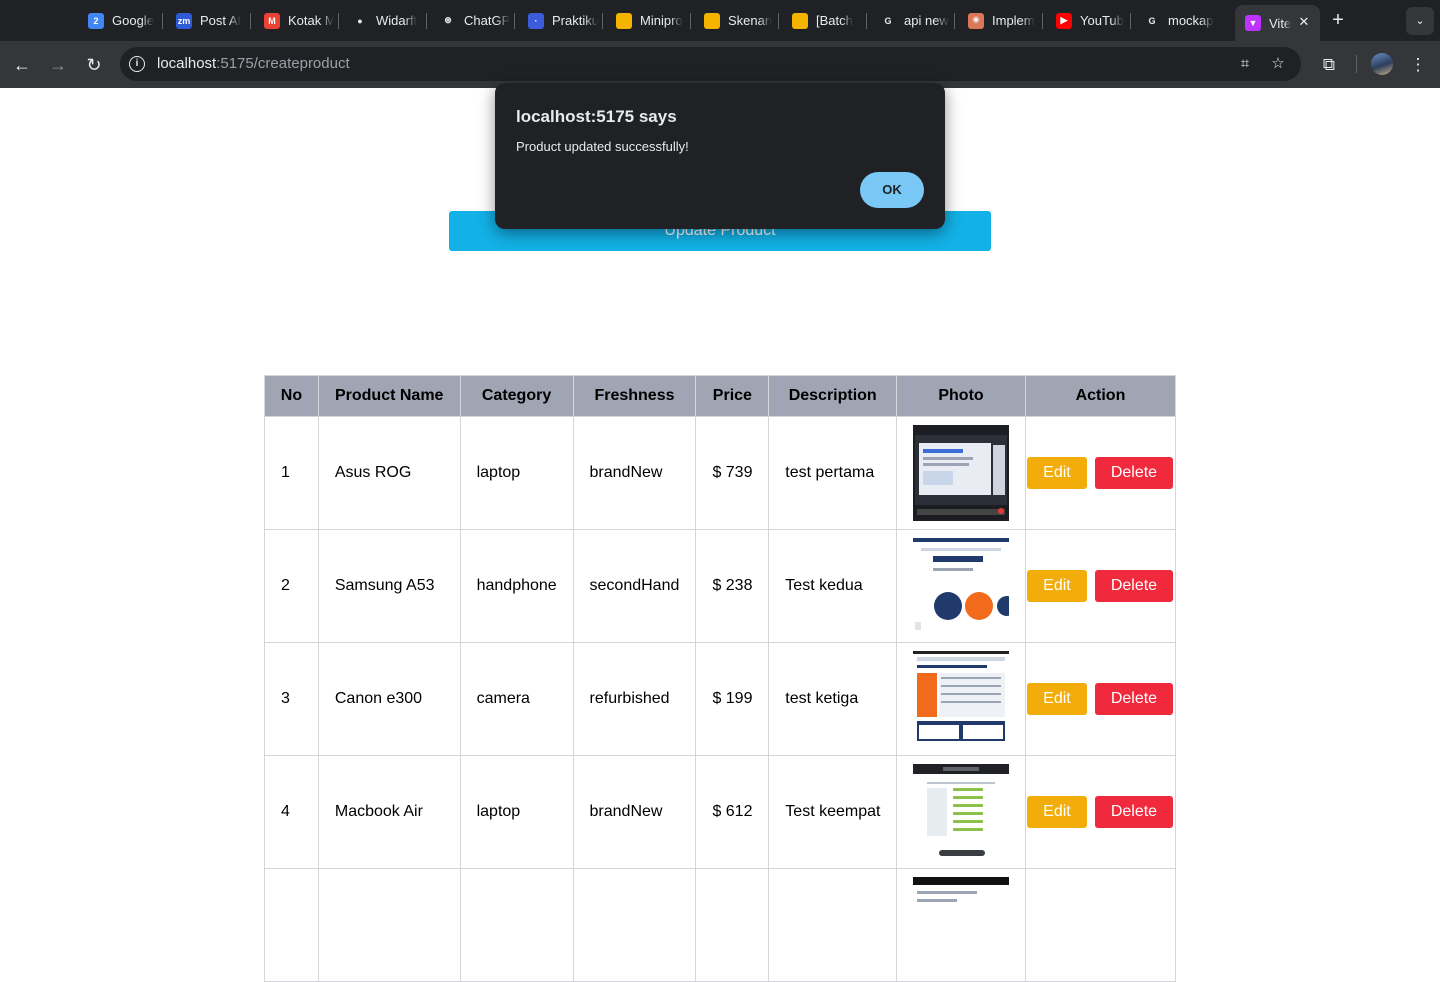  What do you see at coordinates (389, 586) in the screenshot?
I see `cell-name: Samsung A53` at bounding box center [389, 586].